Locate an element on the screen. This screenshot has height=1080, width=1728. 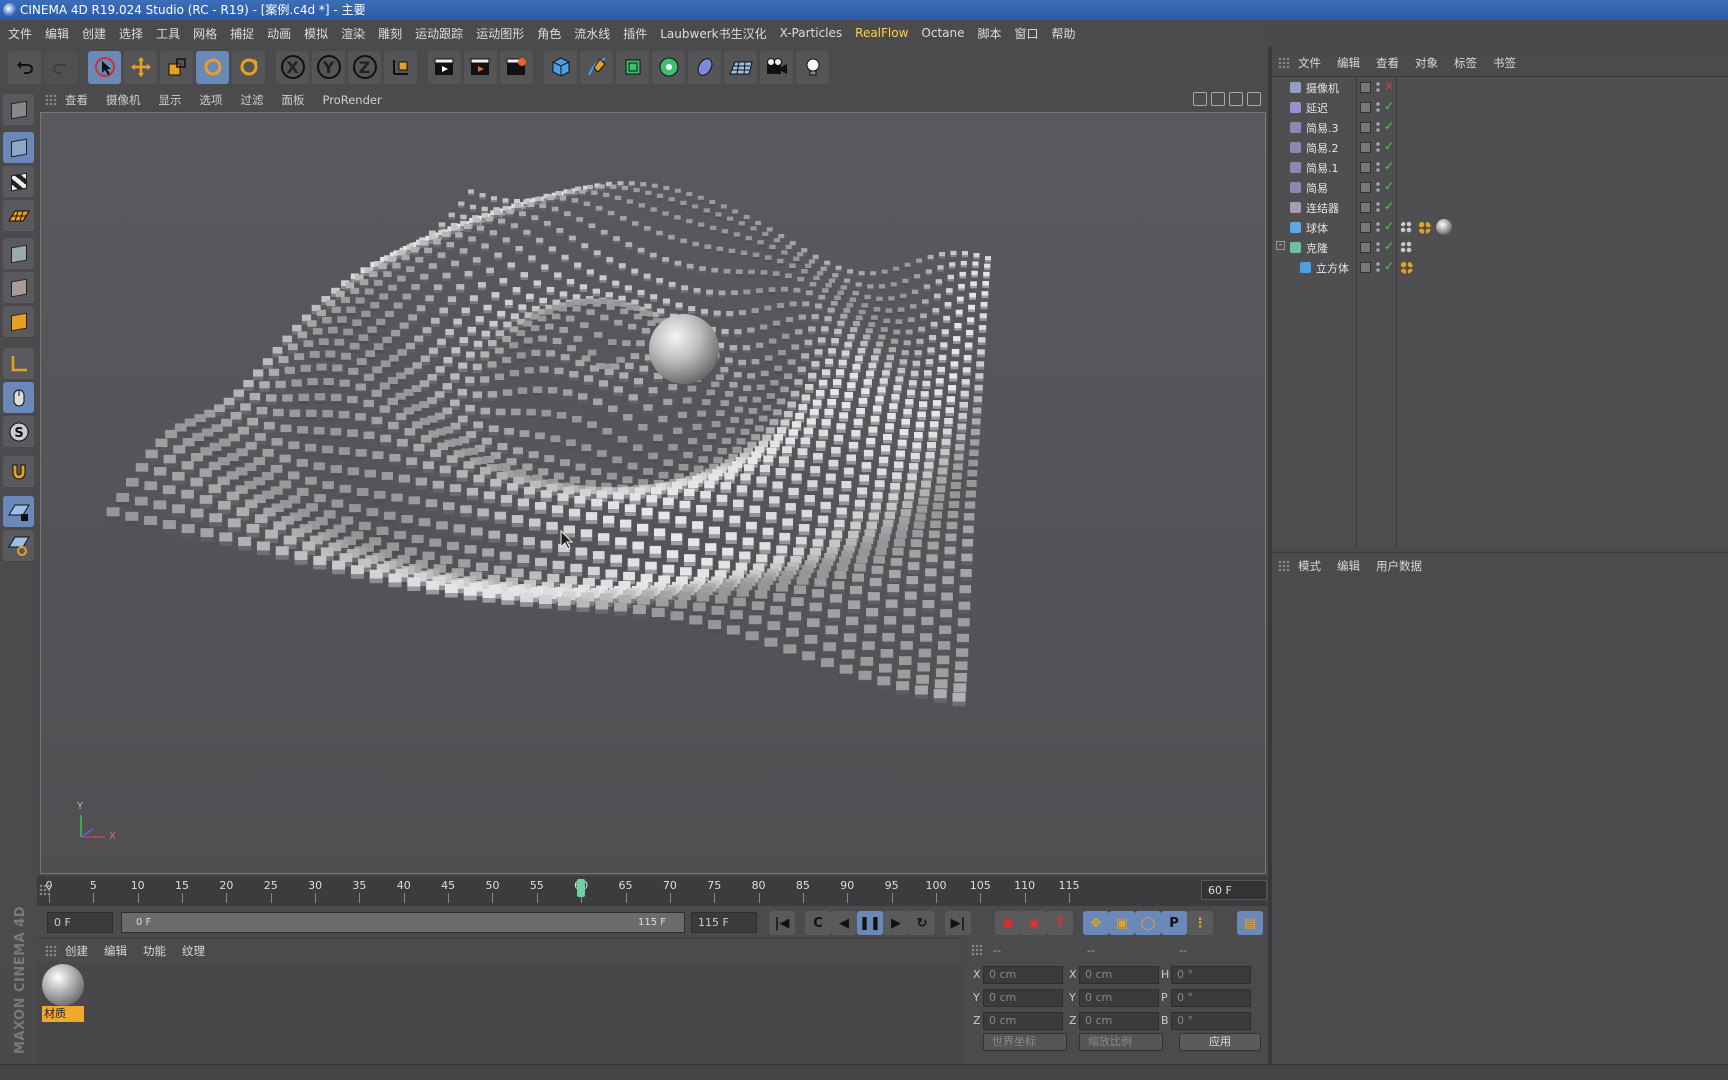
subdivision-surface-icon is located at coordinates (632, 67).